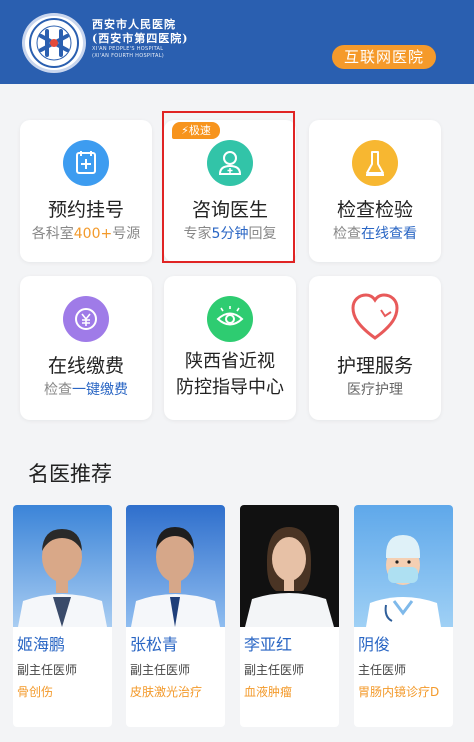 The width and height of the screenshot is (474, 742). Describe the element at coordinates (41, 644) in the screenshot. I see `doctor-name: 姬海鹏` at that location.